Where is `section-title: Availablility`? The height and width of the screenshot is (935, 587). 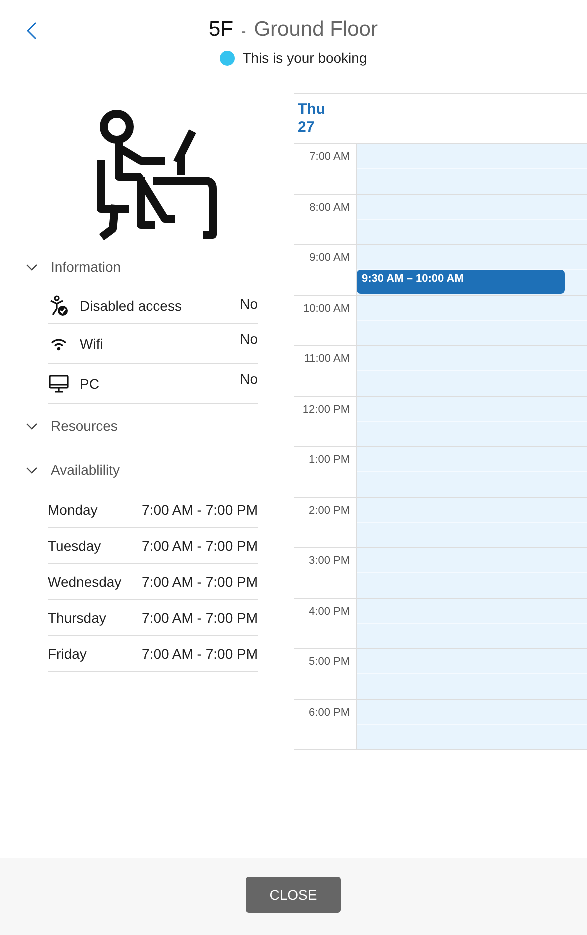 section-title: Availablility is located at coordinates (85, 470).